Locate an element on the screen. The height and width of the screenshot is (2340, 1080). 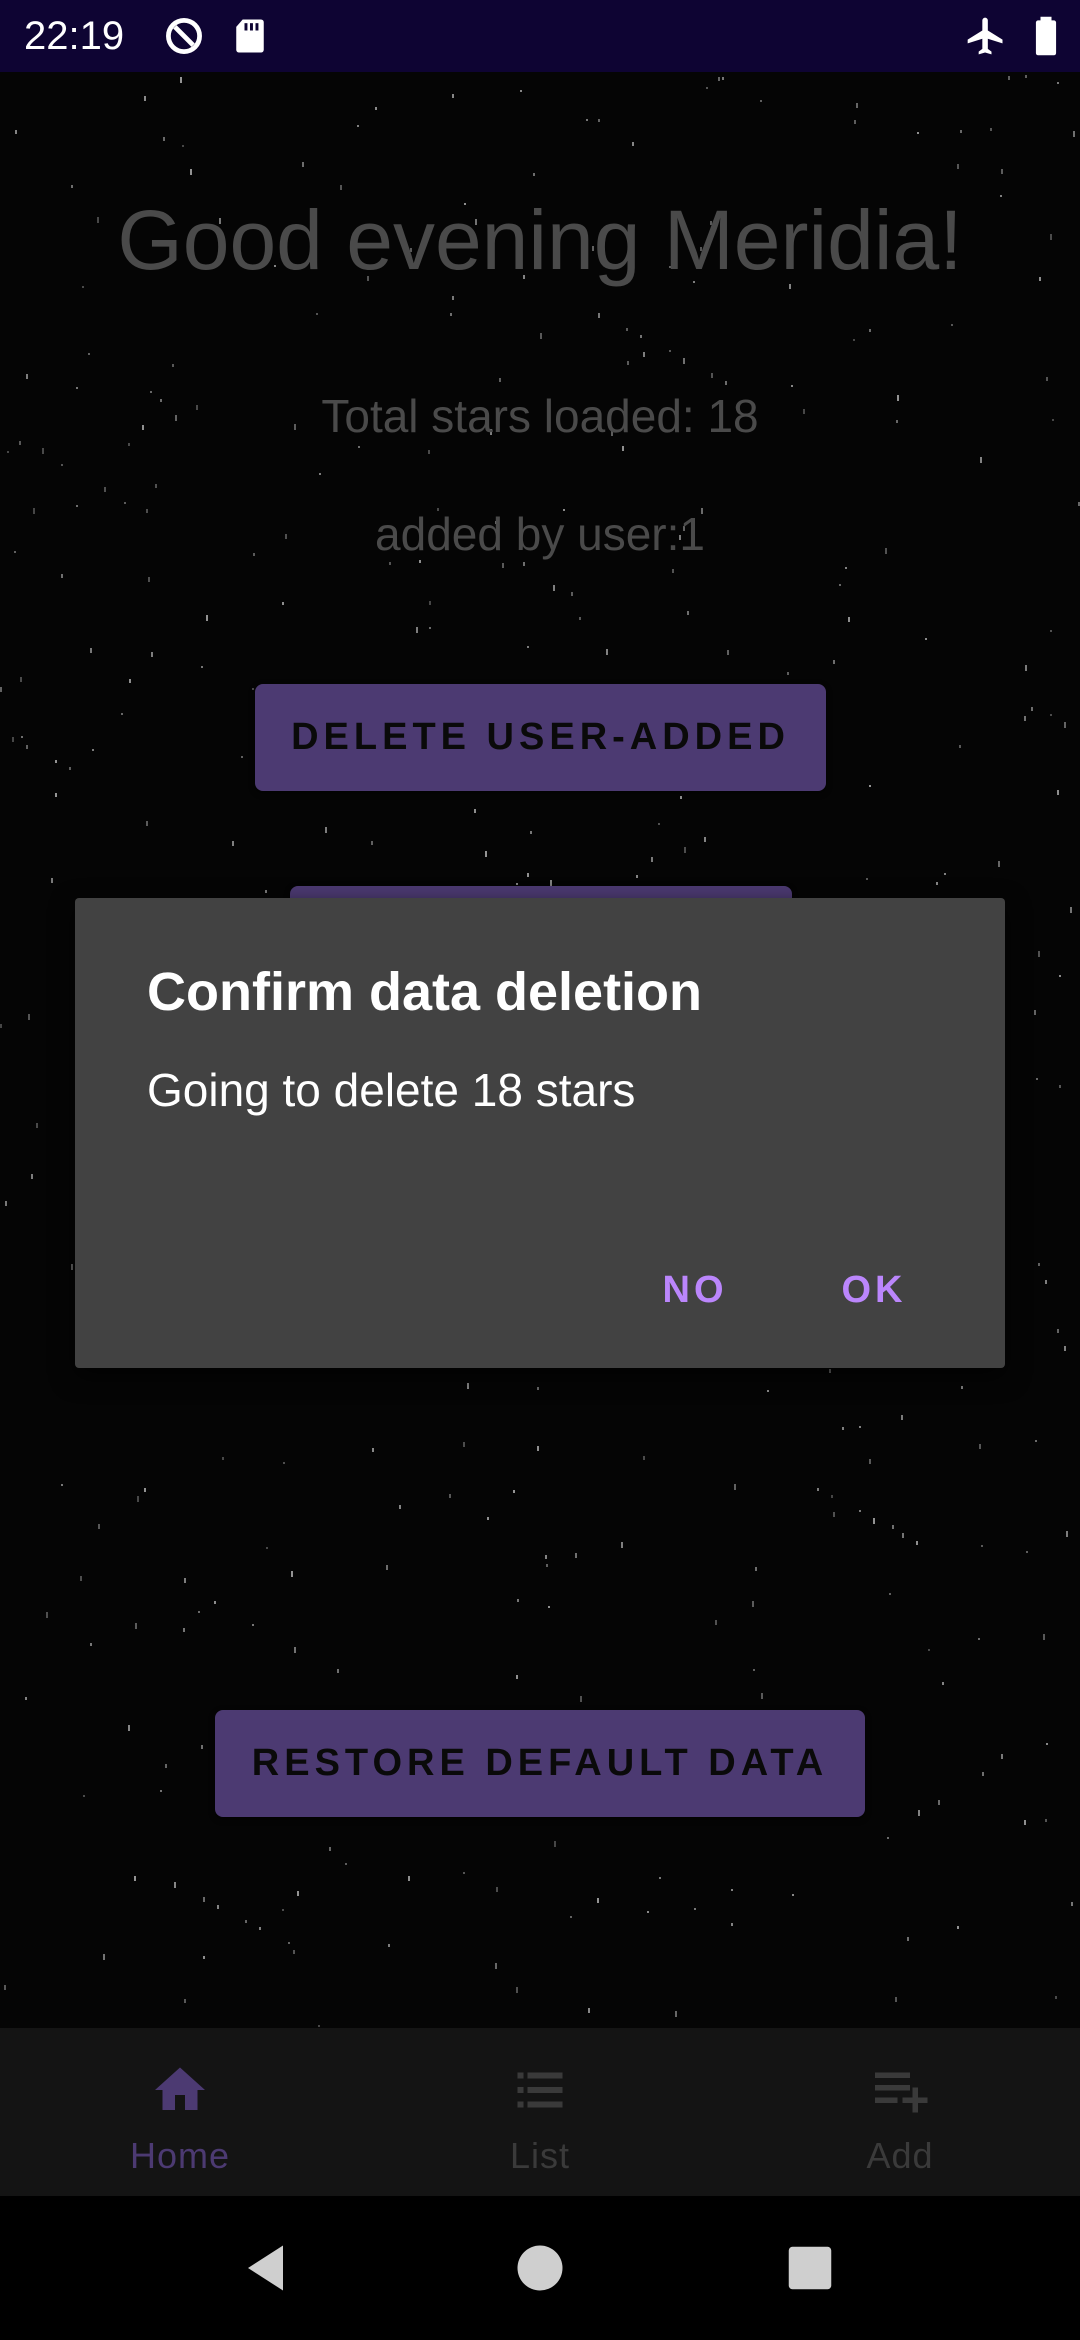
dialog-ok-button: OK is located at coordinates (874, 1290).